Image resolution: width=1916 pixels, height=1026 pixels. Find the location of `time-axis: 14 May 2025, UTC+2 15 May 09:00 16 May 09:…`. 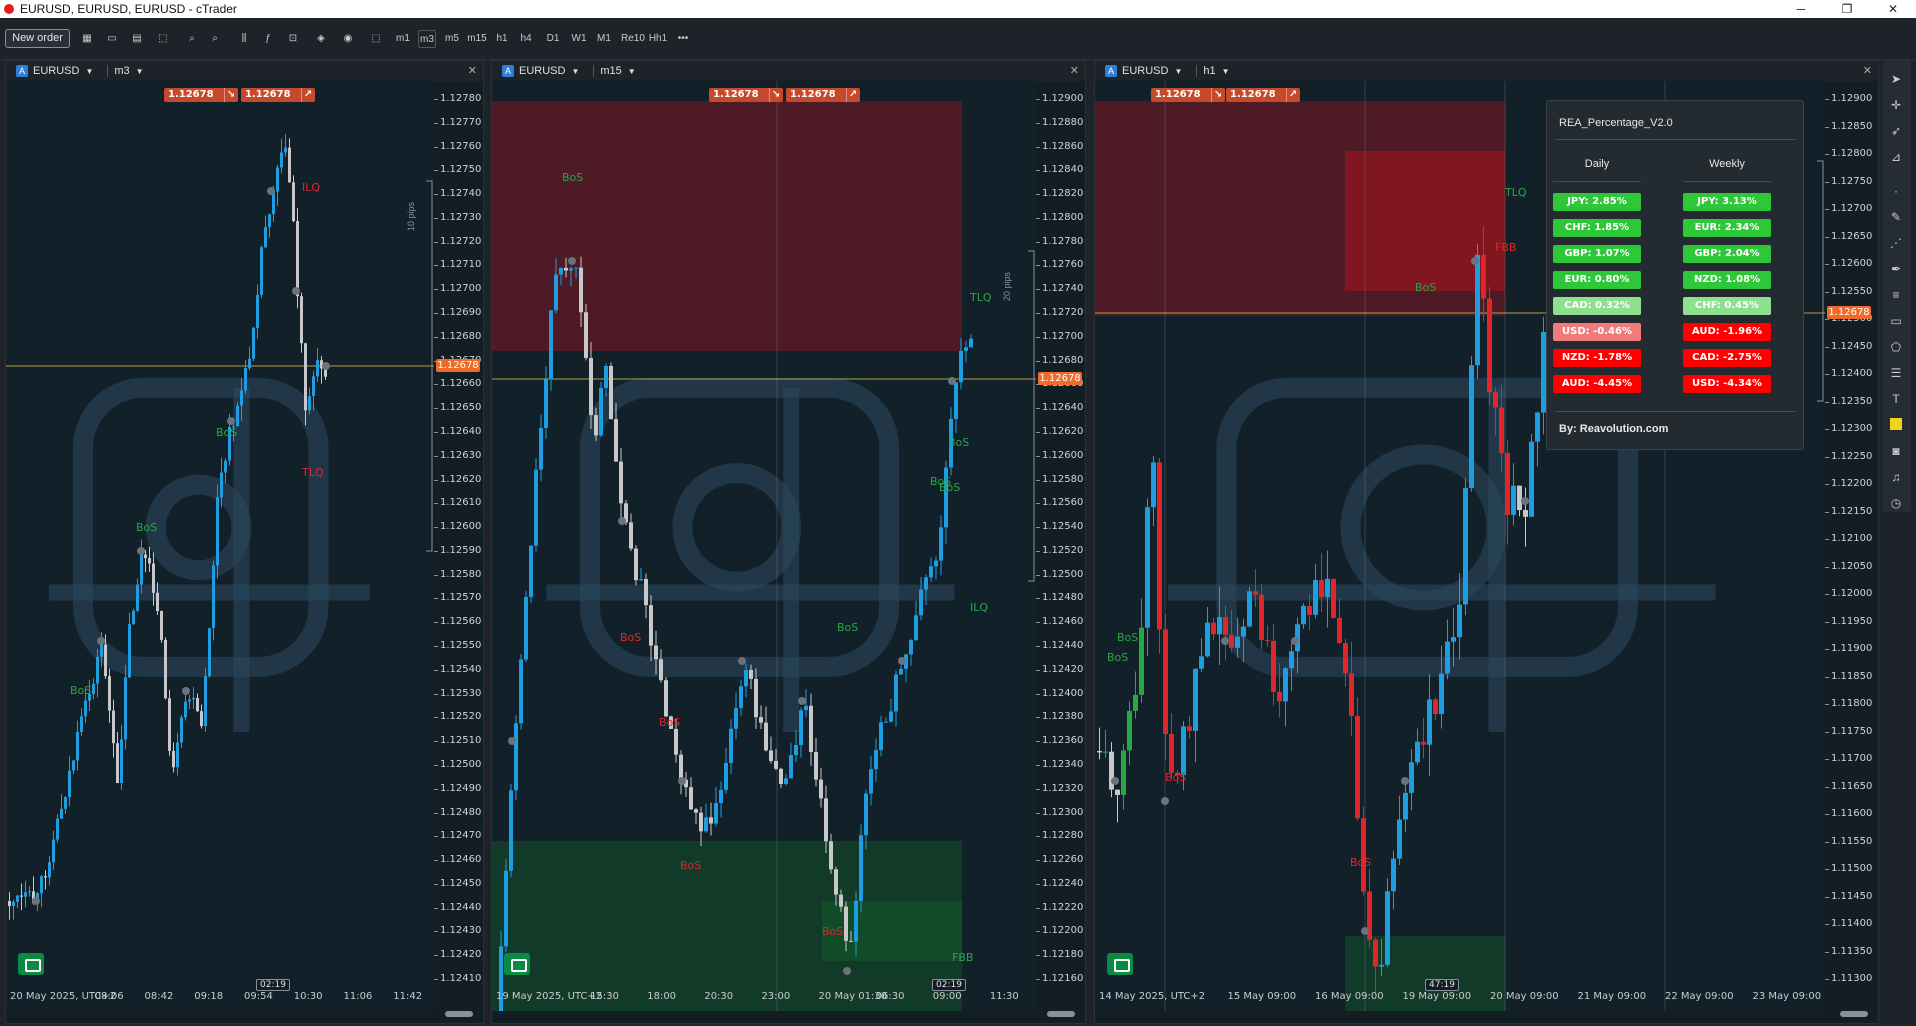

time-axis: 14 May 2025, UTC+2 15 May 09:00 16 May 09:… is located at coordinates (1460, 997).